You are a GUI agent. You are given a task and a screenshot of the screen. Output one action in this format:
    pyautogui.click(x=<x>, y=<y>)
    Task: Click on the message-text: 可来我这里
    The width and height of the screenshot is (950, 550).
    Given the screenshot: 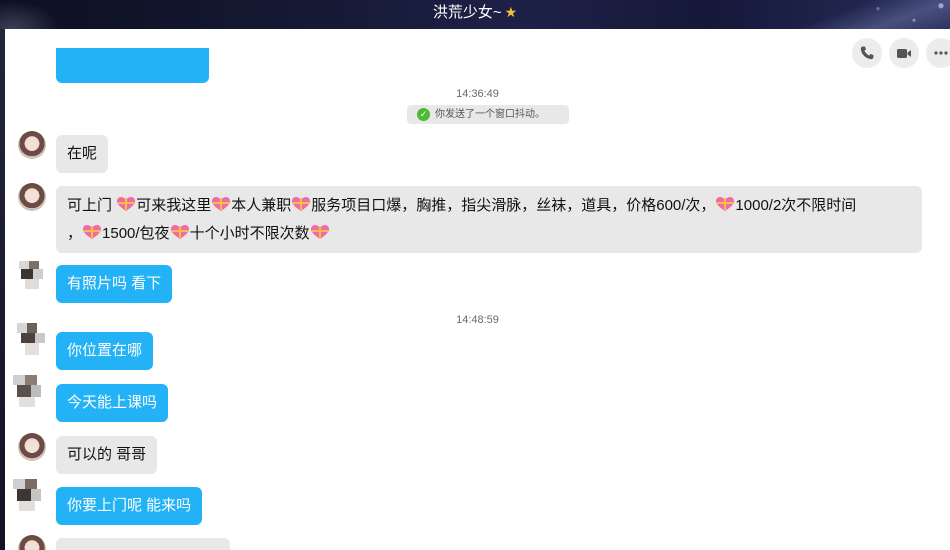 What is the action you would take?
    pyautogui.click(x=174, y=205)
    